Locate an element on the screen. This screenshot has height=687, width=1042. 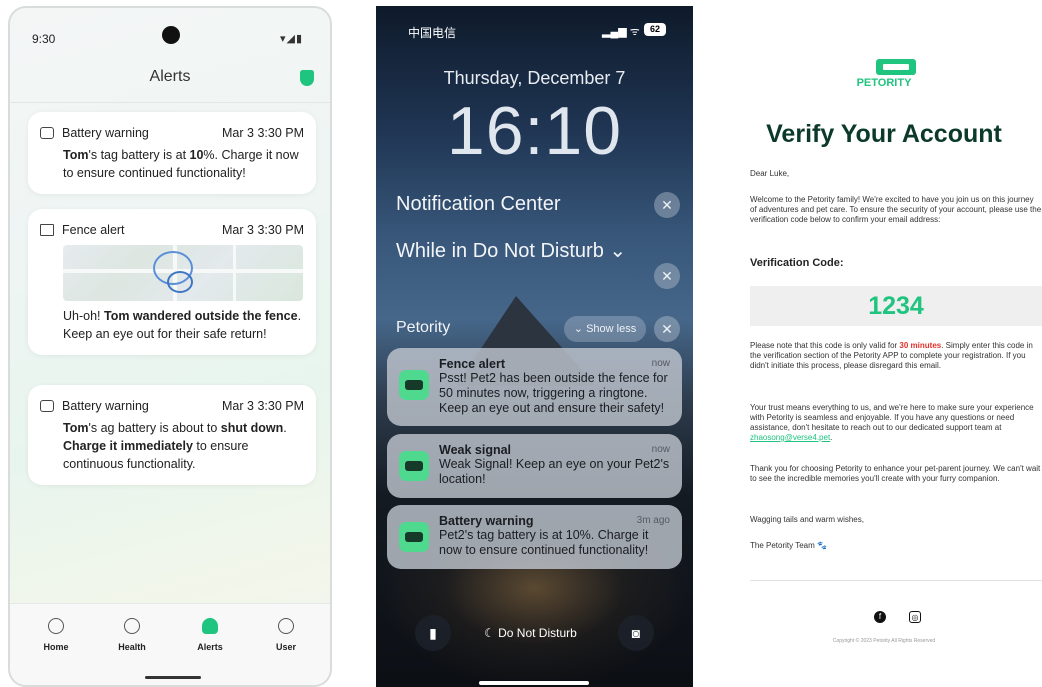
lock-date: Thursday, December 7 is located at coordinates (534, 78).